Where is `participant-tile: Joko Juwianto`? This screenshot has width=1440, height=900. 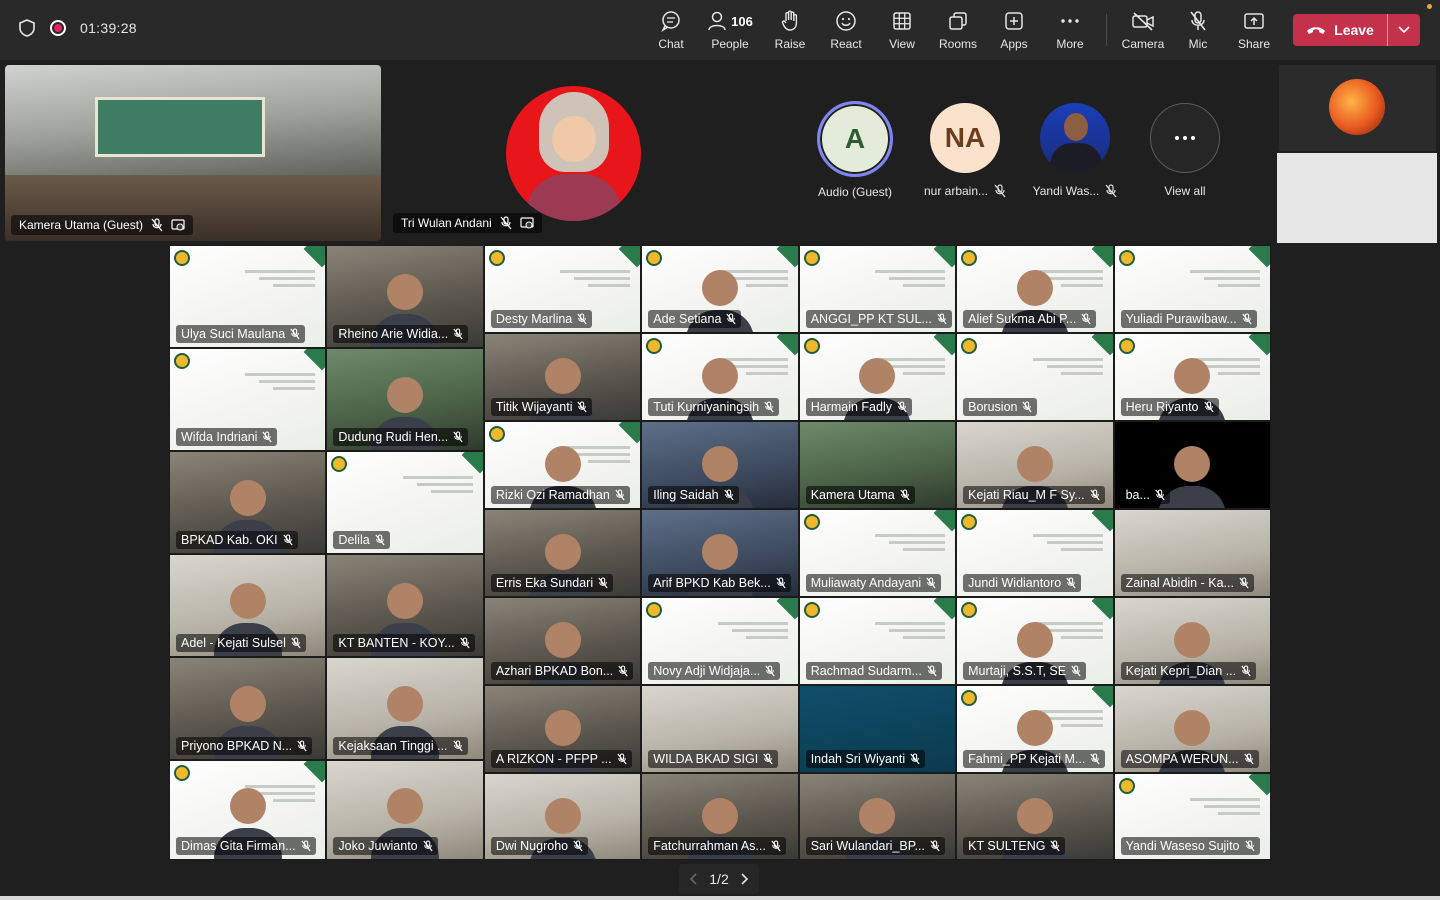 participant-tile: Joko Juwianto is located at coordinates (405, 810).